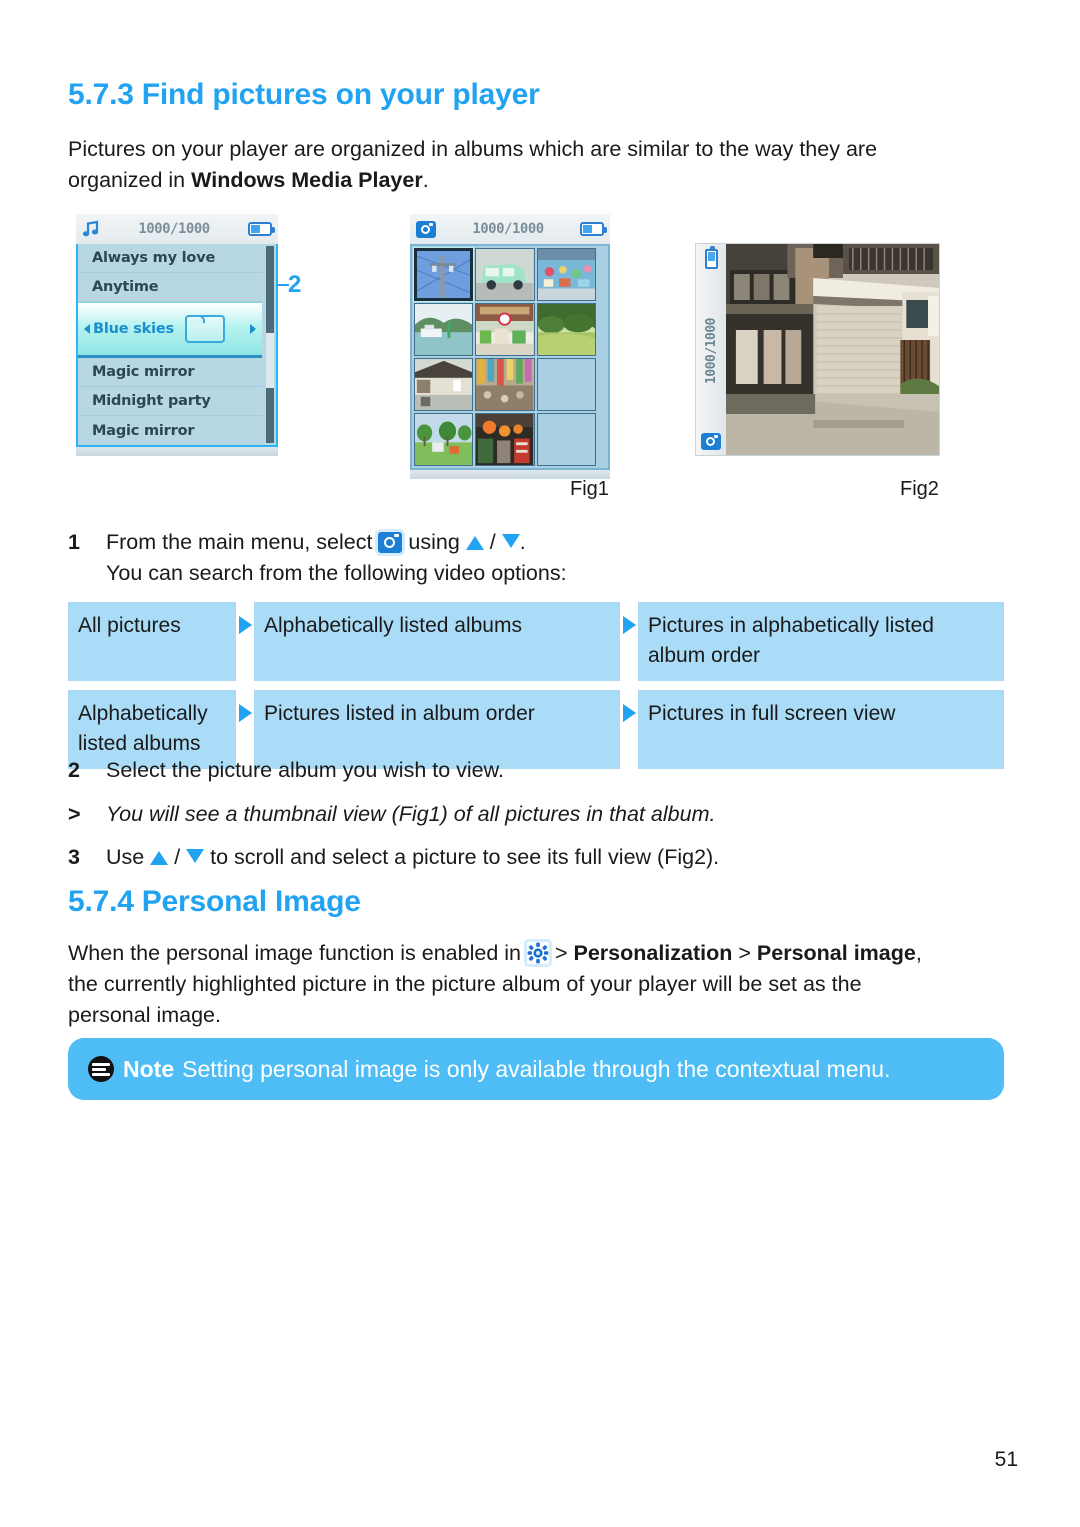 The width and height of the screenshot is (1080, 1527). I want to click on step-number: 3, so click(74, 857).